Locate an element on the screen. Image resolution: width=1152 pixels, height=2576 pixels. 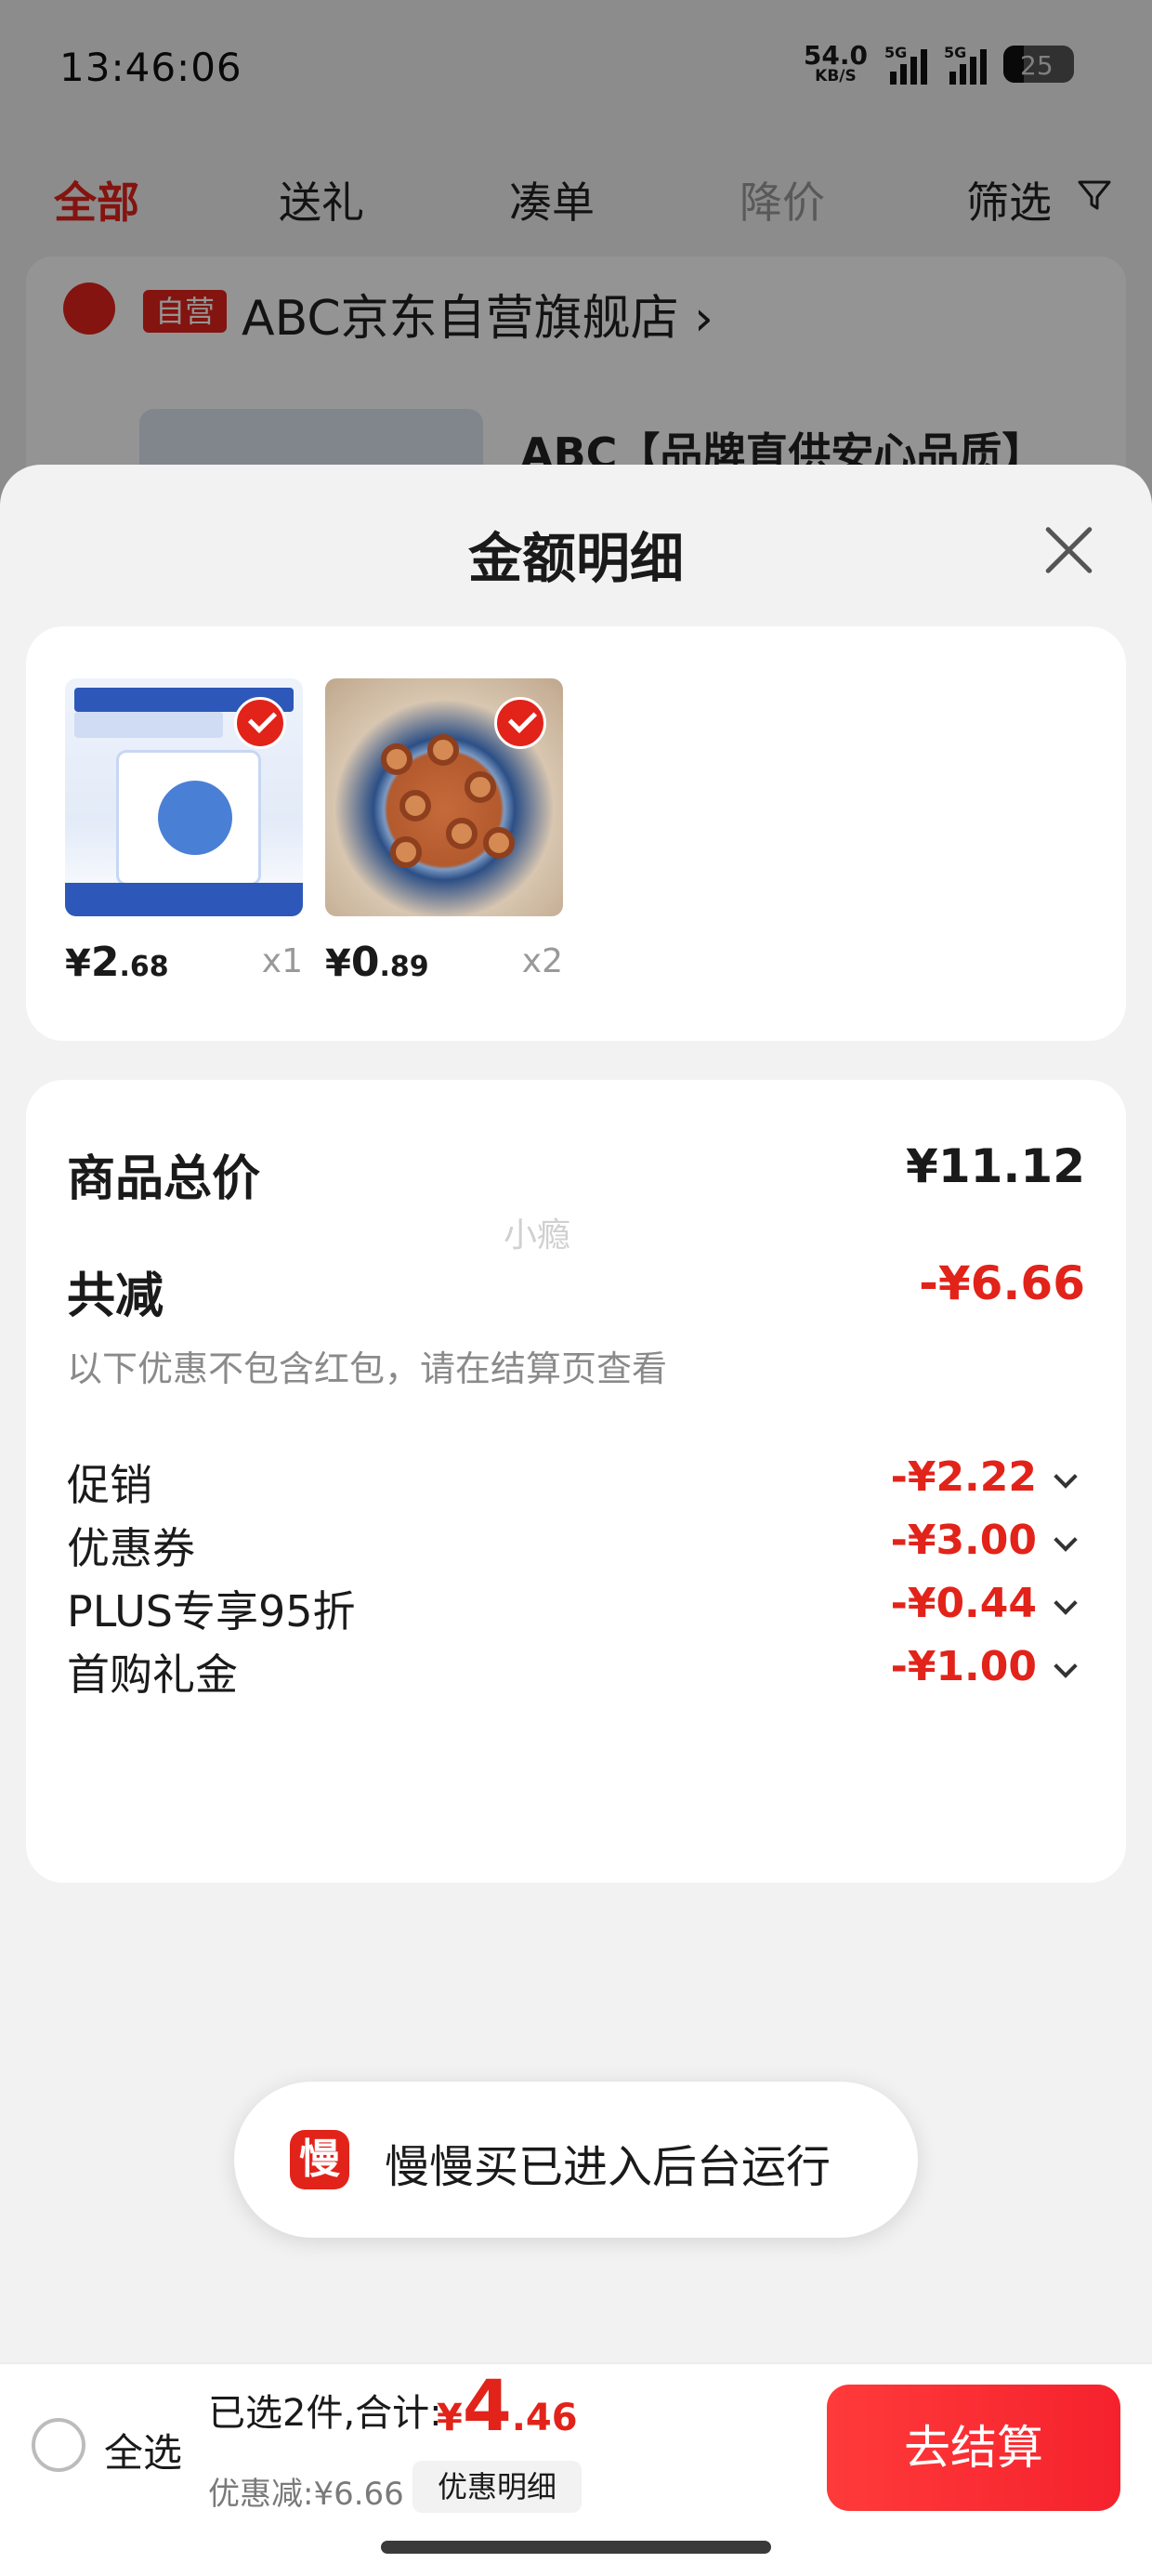
discount-label-promotion: 促销 is located at coordinates (109, 1485).